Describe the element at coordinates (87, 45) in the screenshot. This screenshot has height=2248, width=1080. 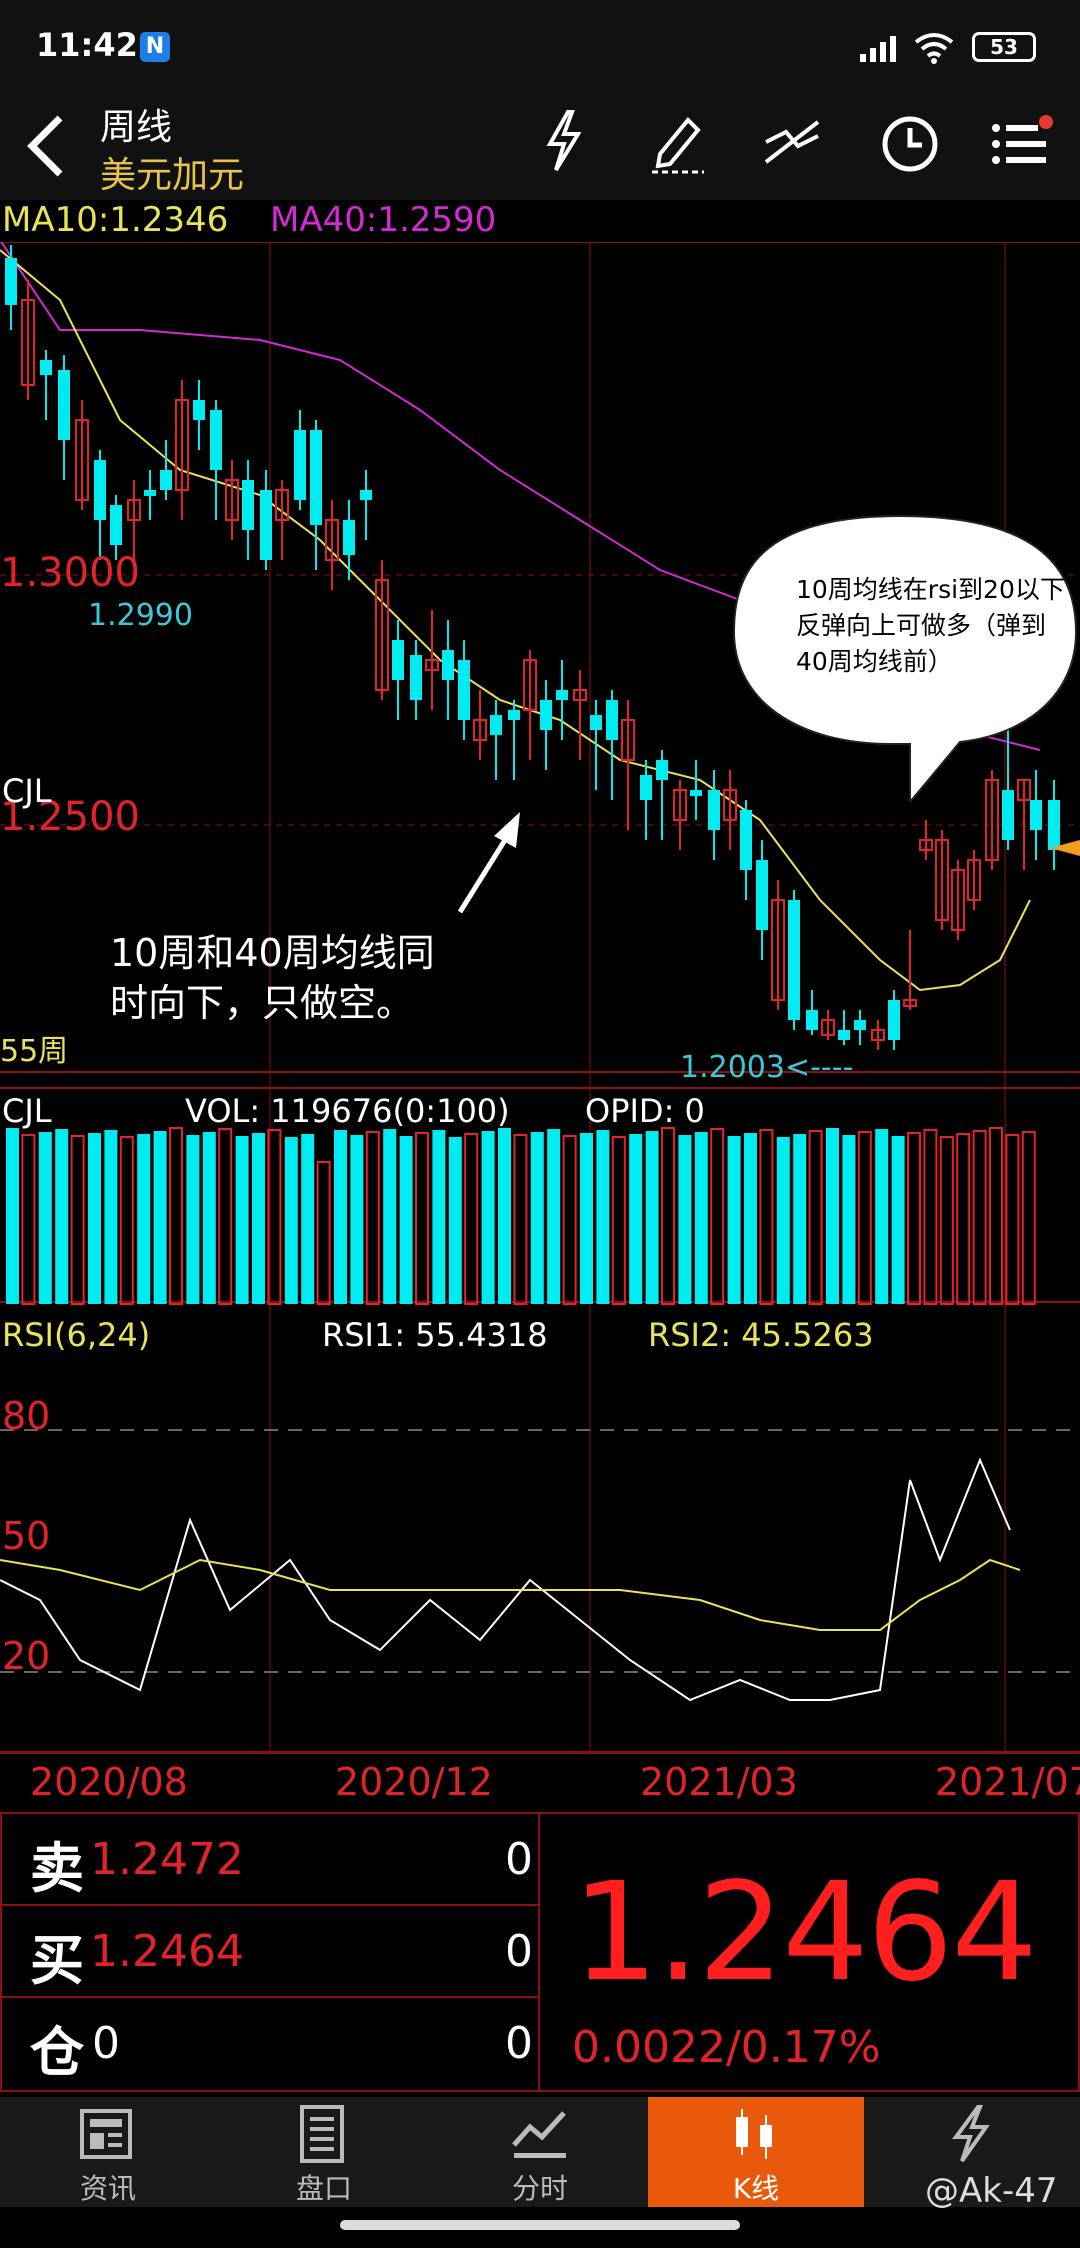
I see `status-time: 11:42` at that location.